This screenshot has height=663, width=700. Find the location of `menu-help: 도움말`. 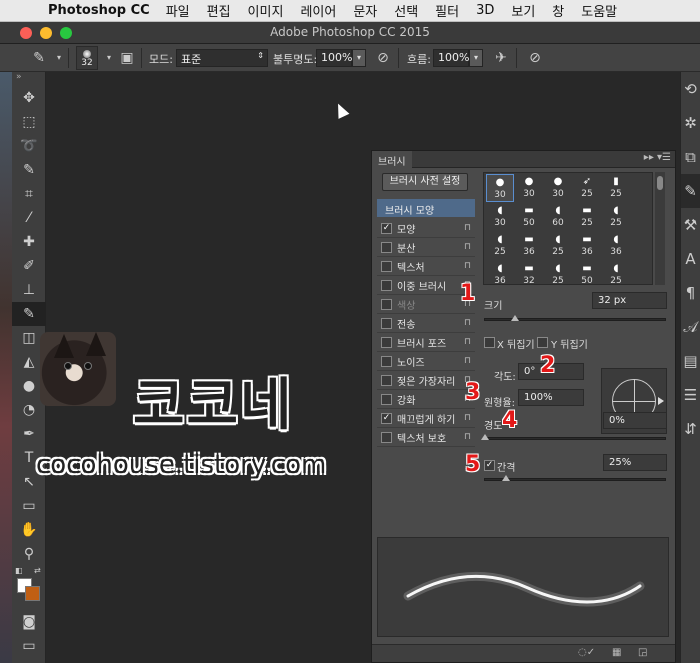

menu-help: 도움말 is located at coordinates (599, 10).